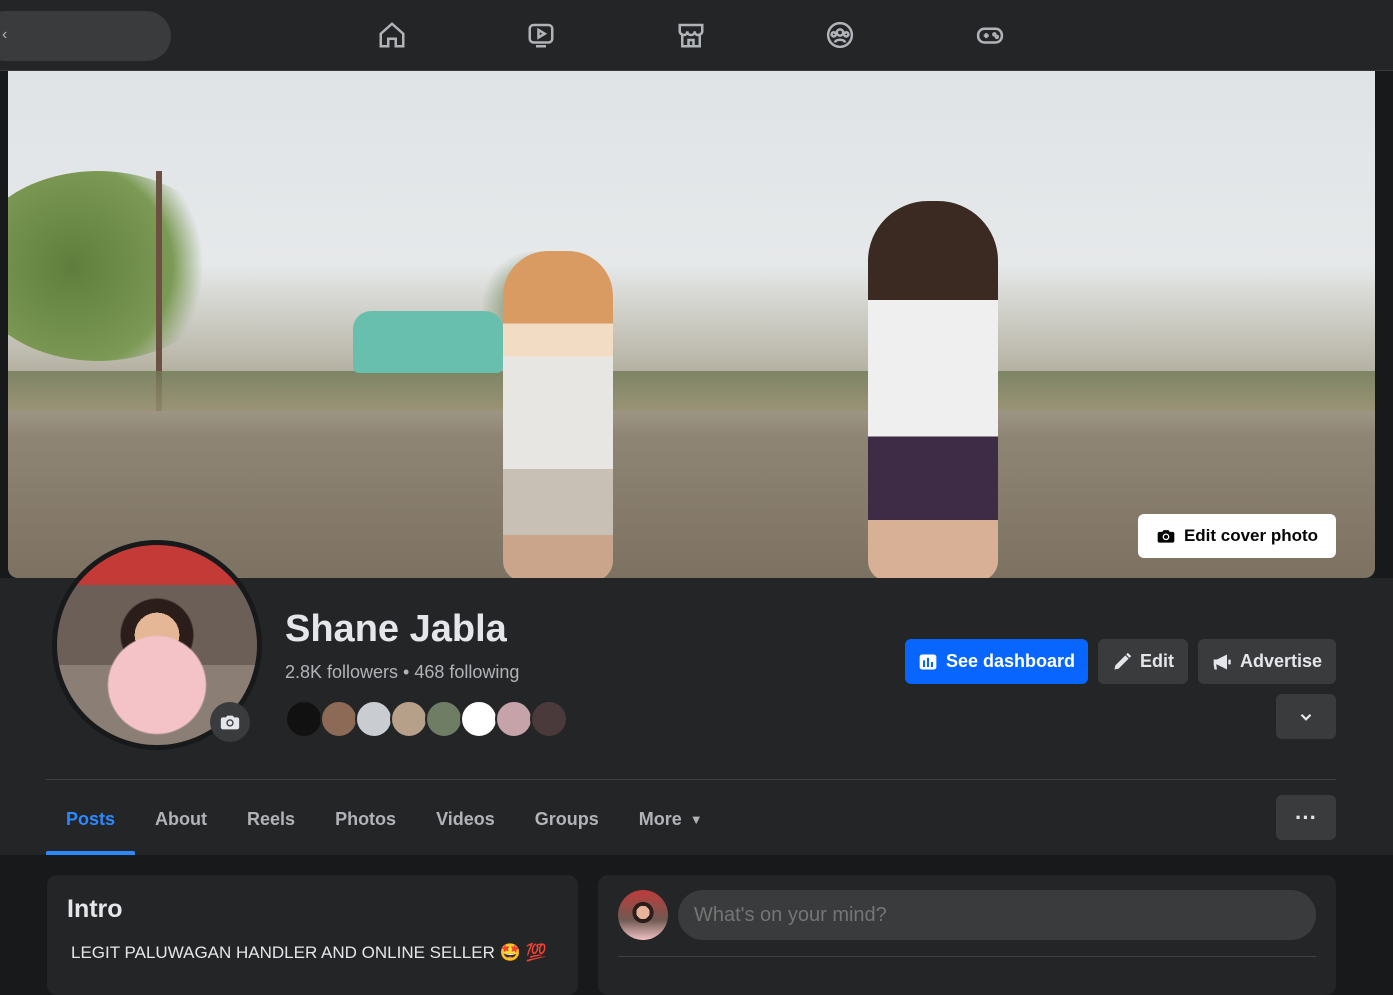 This screenshot has height=995, width=1393. I want to click on caret-down-icon: ▼, so click(696, 819).